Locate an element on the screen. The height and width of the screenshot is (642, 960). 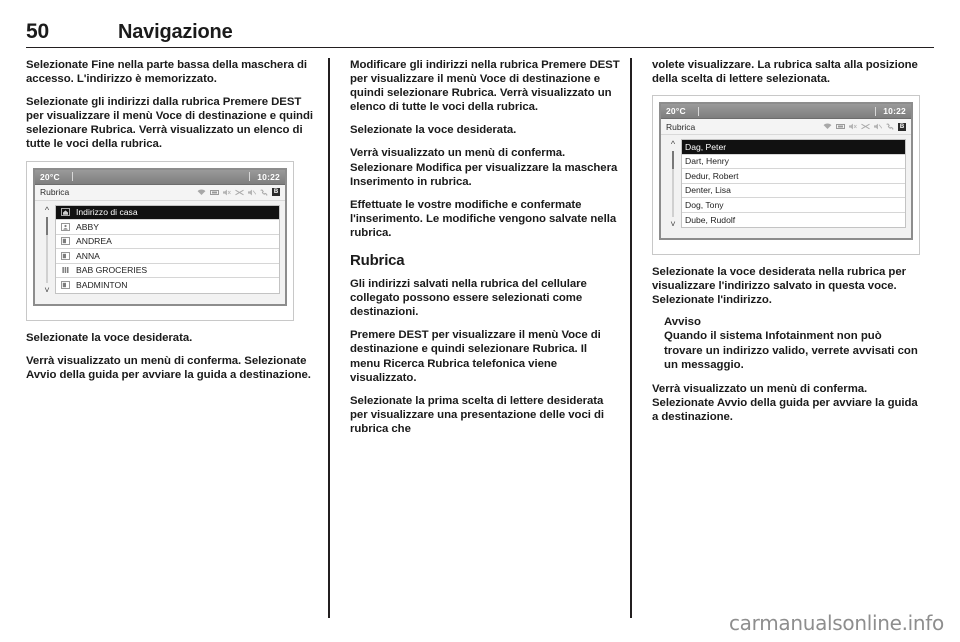
mute-icon is located at coordinates (227, 192).